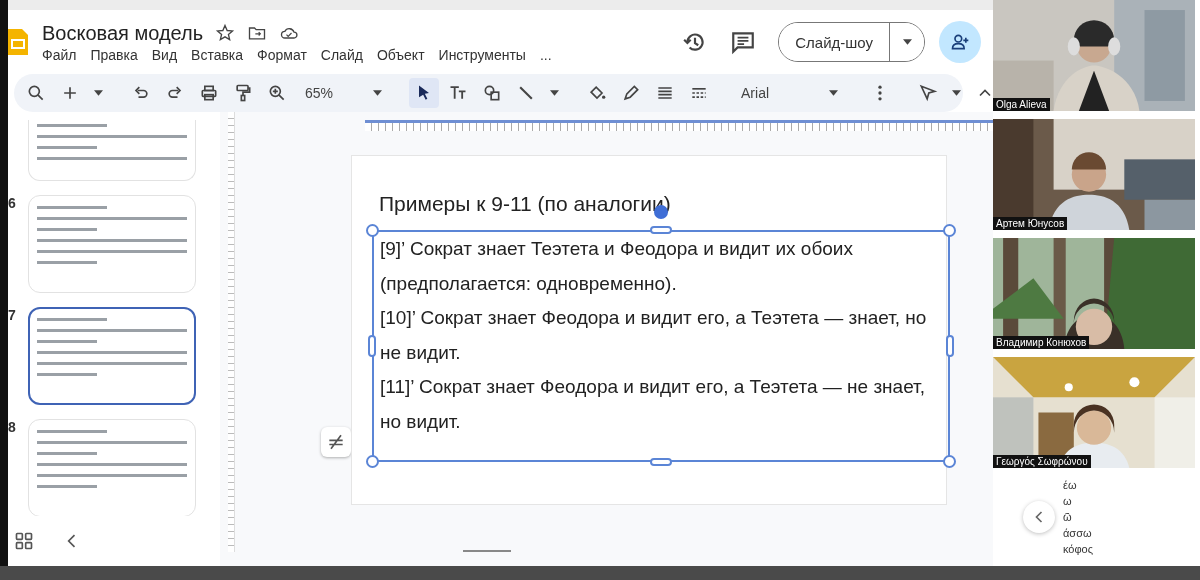 This screenshot has height=580, width=1200. I want to click on menu-item: Вставка, so click(217, 54).